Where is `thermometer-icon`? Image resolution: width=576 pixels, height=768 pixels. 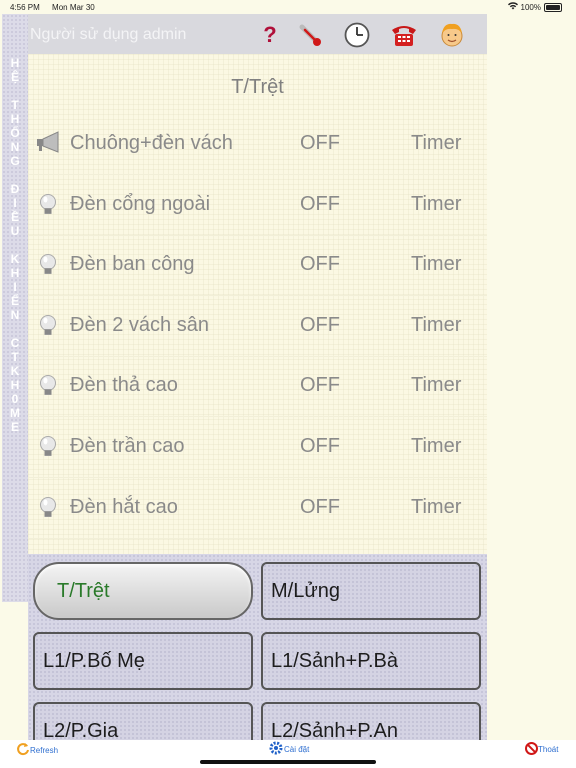
thermometer-icon is located at coordinates (310, 35).